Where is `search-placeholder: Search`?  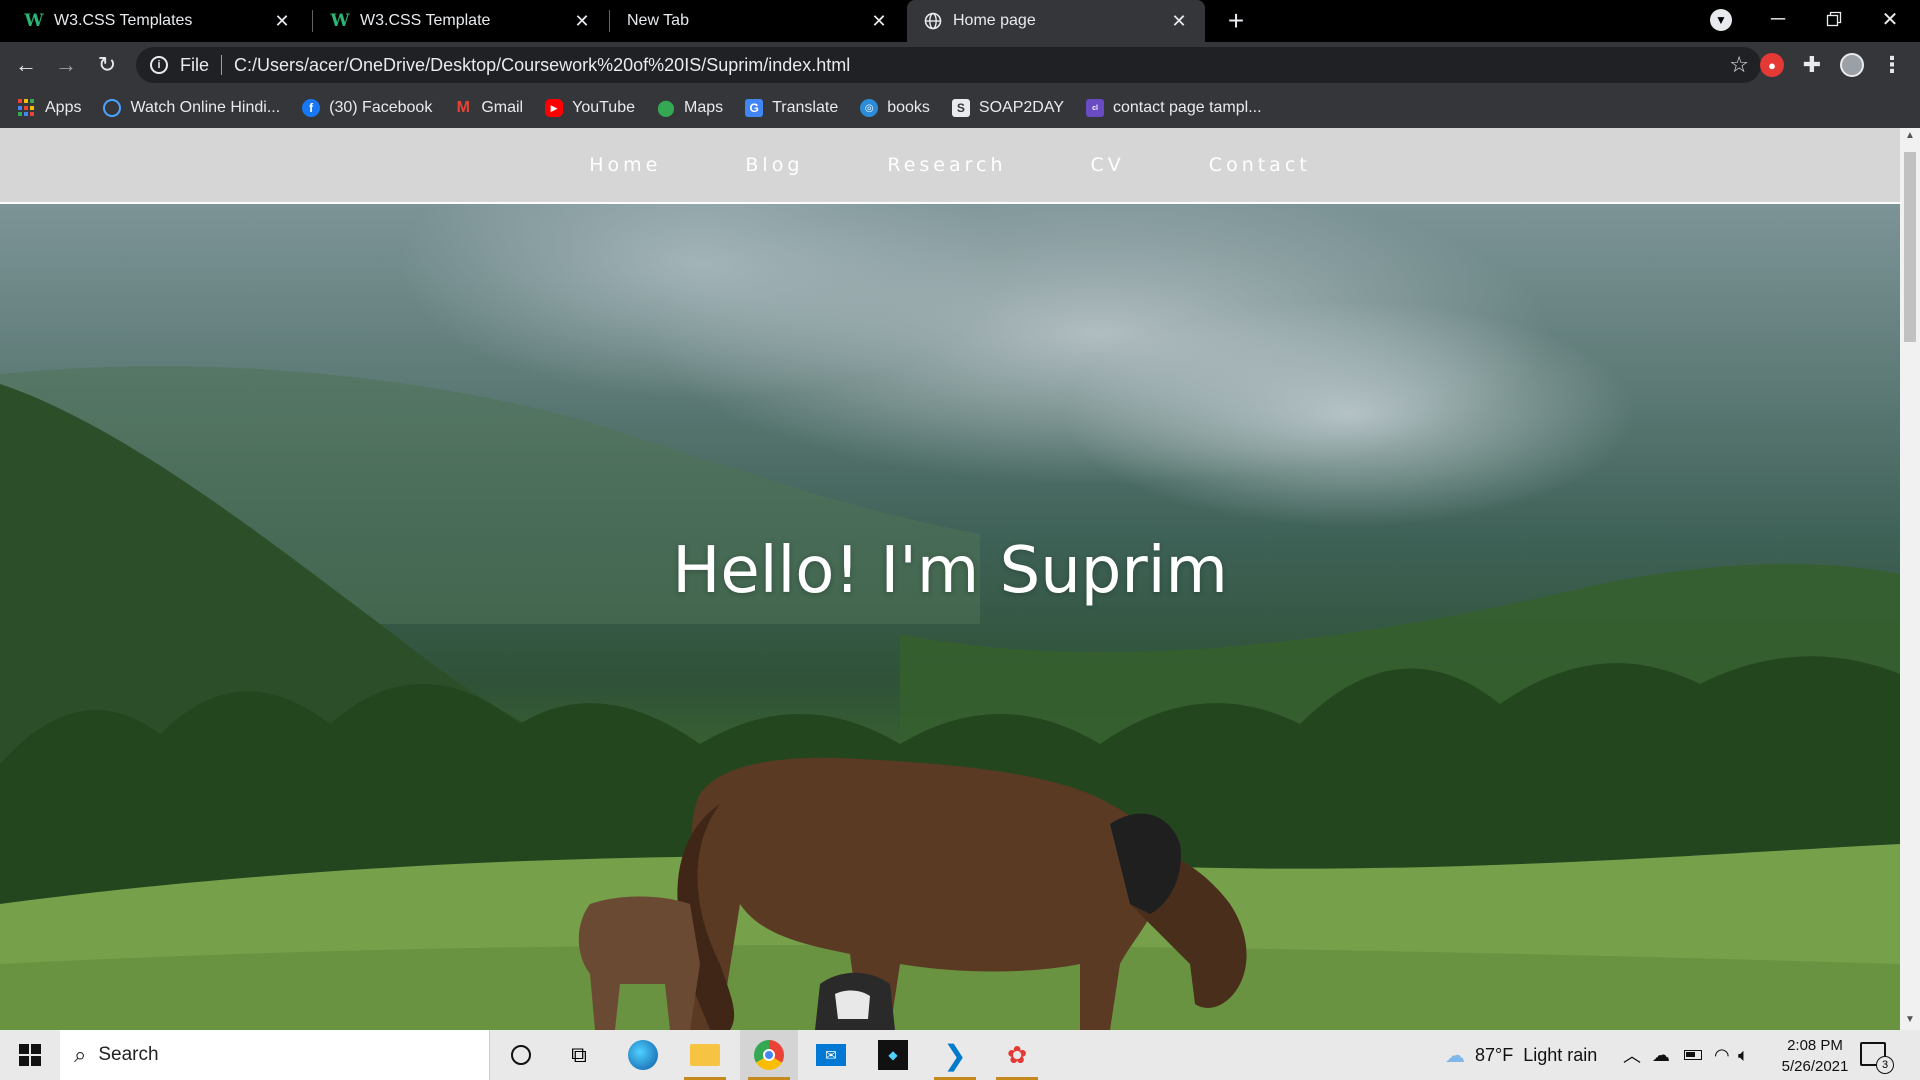
search-placeholder: Search is located at coordinates (128, 1054).